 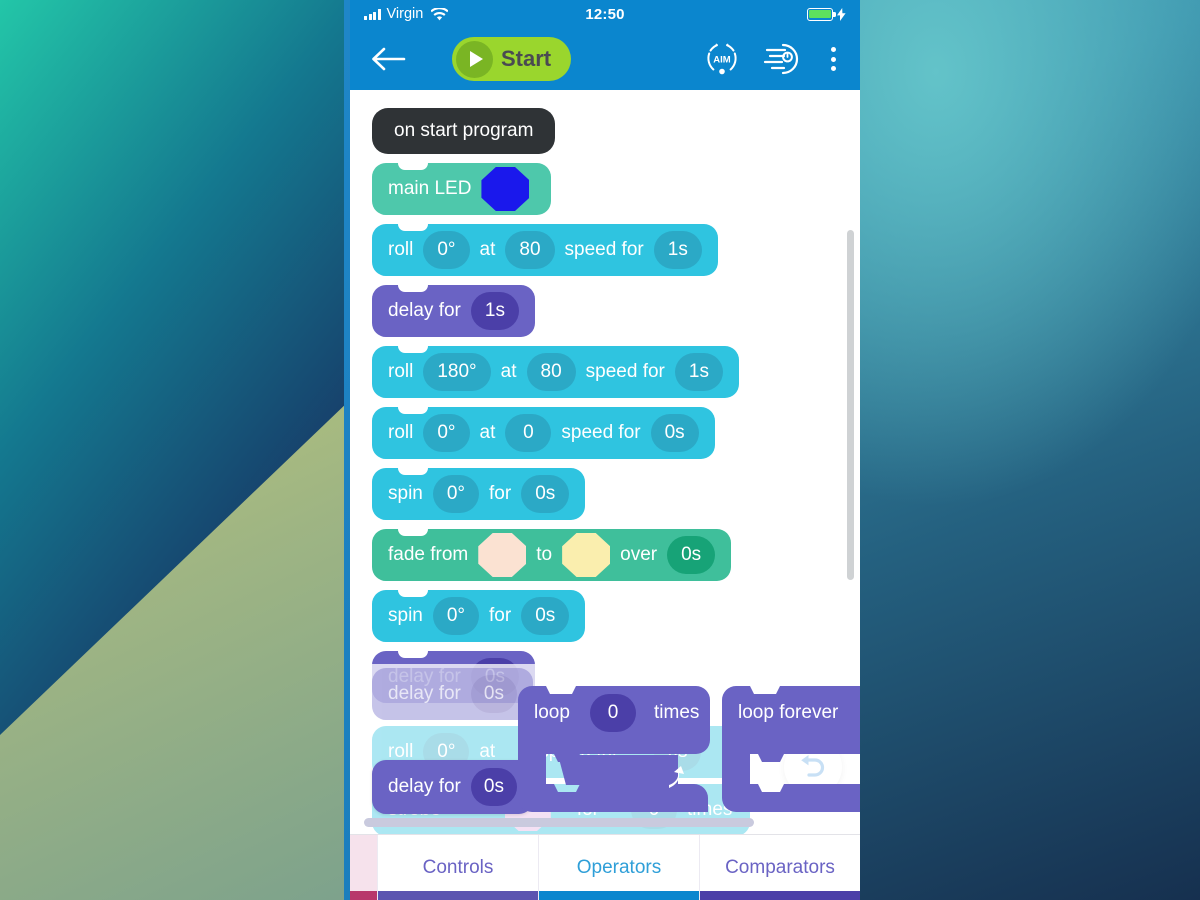 I want to click on block-label: on start program, so click(x=464, y=130).